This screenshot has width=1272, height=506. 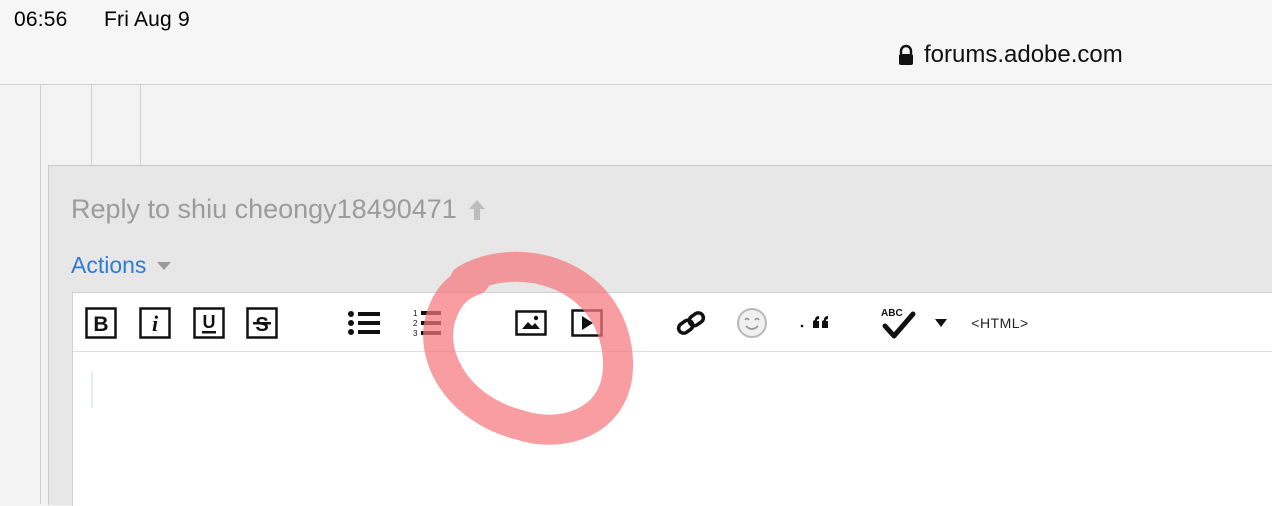 I want to click on bold-icon: B, so click(x=101, y=323).